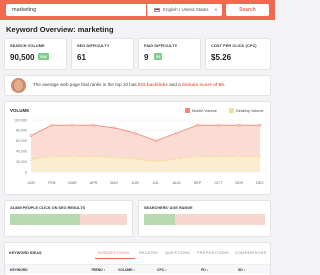  What do you see at coordinates (98, 270) in the screenshot?
I see `column-trend: TREND▾` at bounding box center [98, 270].